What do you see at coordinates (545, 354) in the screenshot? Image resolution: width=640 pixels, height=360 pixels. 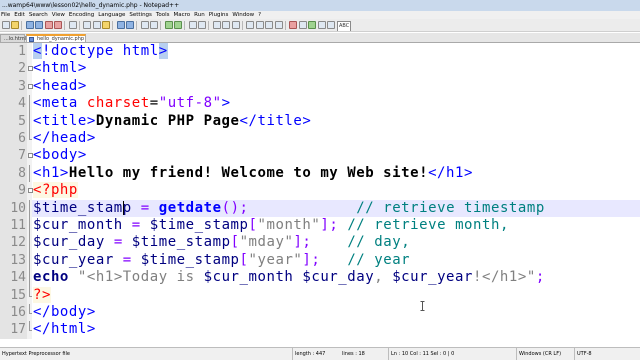 I see `status-eol: Windows (CR LF)` at bounding box center [545, 354].